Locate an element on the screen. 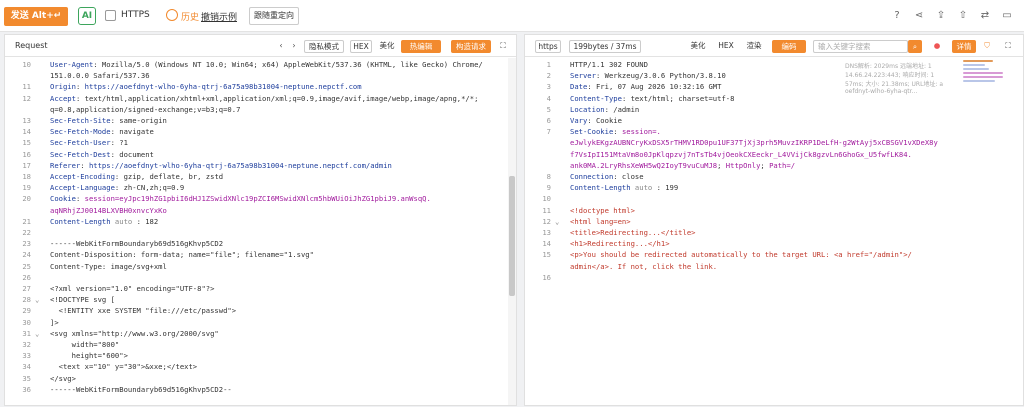 The width and height of the screenshot is (1024, 407). request-line-number: 20 is located at coordinates (26, 199).